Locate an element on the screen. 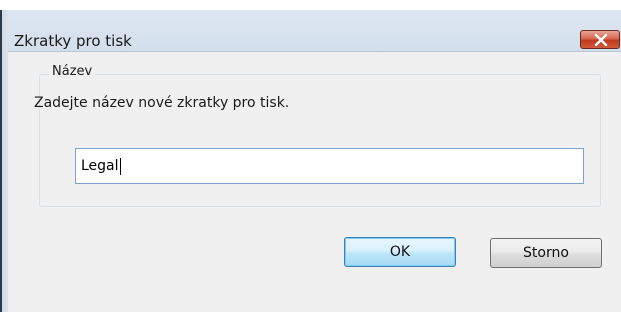 Image resolution: width=621 pixels, height=312 pixels. groupbox-legend: Název is located at coordinates (72, 71).